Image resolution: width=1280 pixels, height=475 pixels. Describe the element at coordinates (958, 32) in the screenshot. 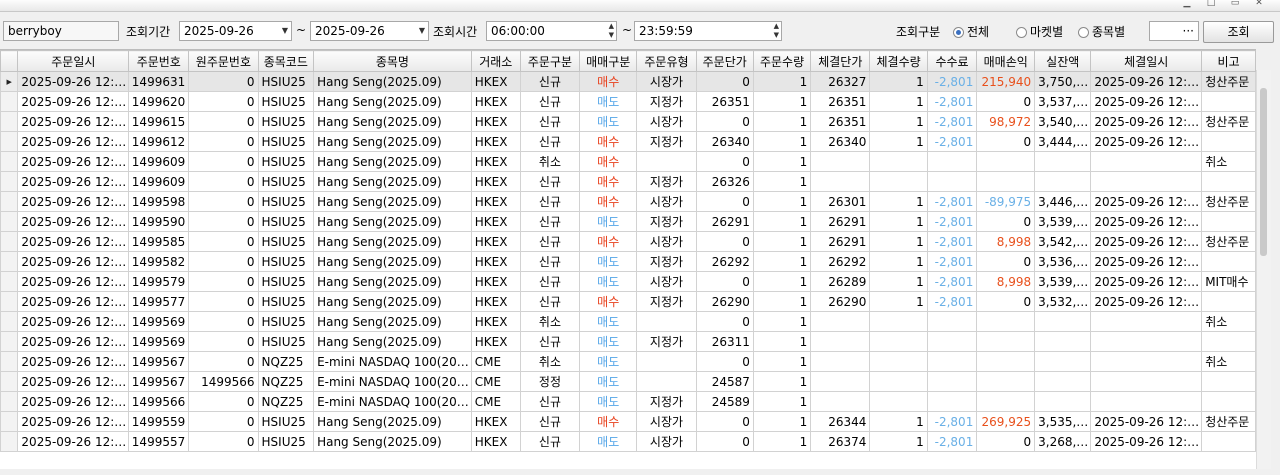

I see `radio-selected-icon` at that location.